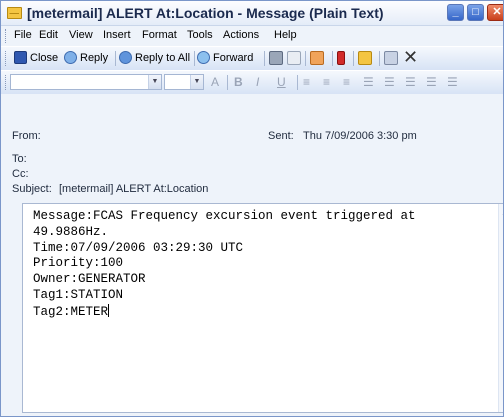 The height and width of the screenshot is (417, 504). What do you see at coordinates (44, 58) in the screenshot?
I see `close-label: Close` at bounding box center [44, 58].